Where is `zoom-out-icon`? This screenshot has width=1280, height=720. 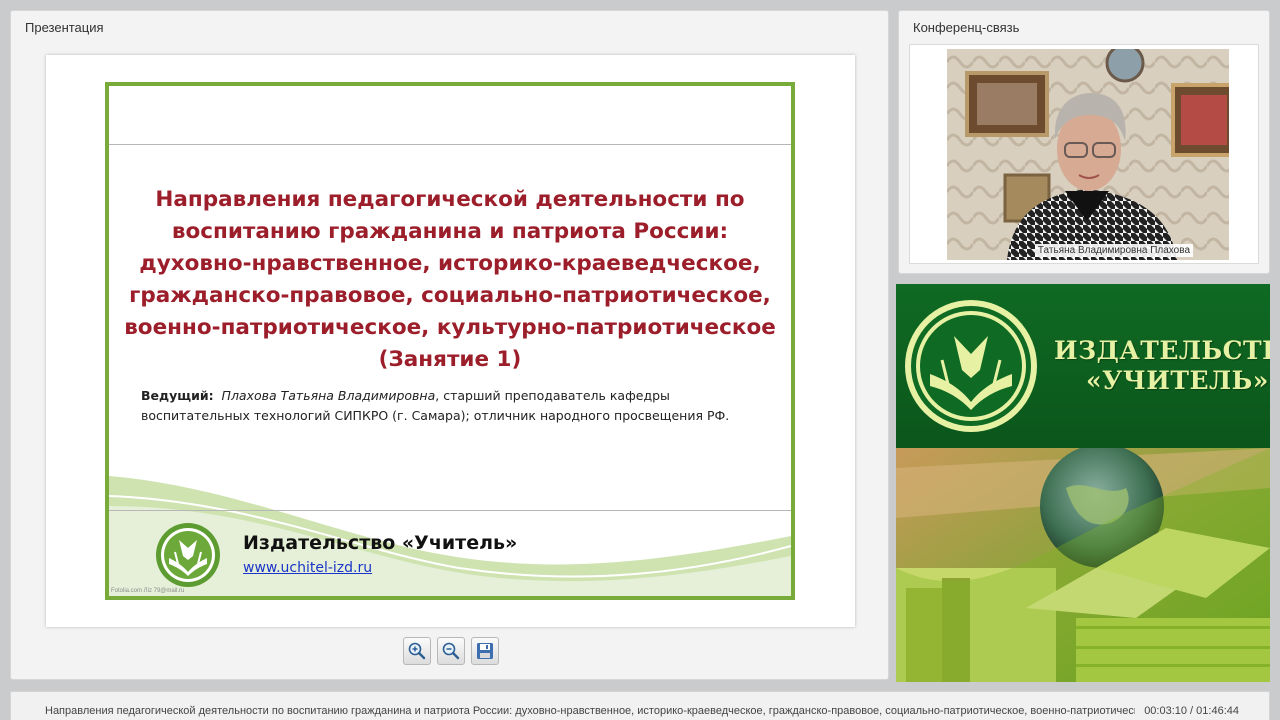
zoom-out-icon is located at coordinates (451, 651).